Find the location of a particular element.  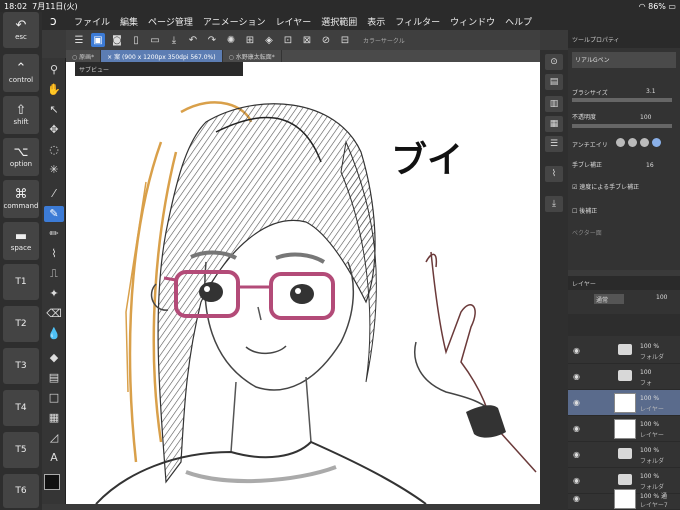

stabilization-value: 16 is located at coordinates (655, 165).